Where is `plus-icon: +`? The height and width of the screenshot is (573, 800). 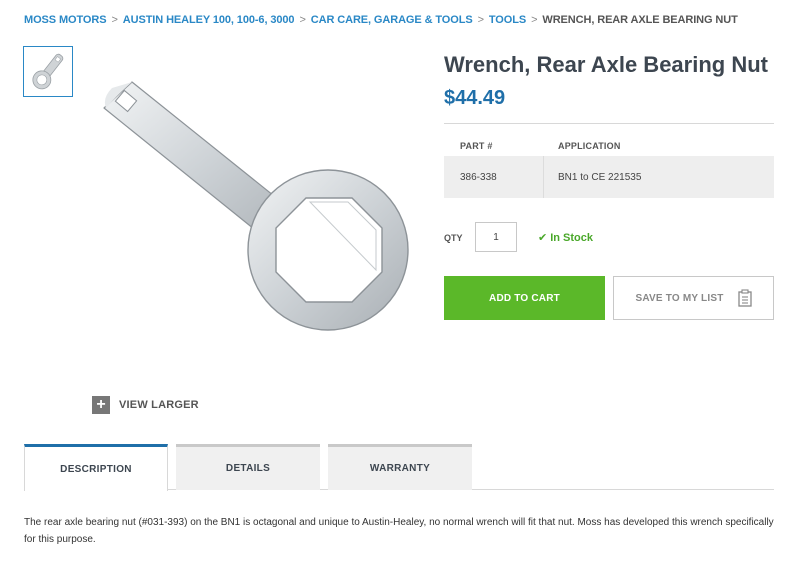
plus-icon: + is located at coordinates (101, 405).